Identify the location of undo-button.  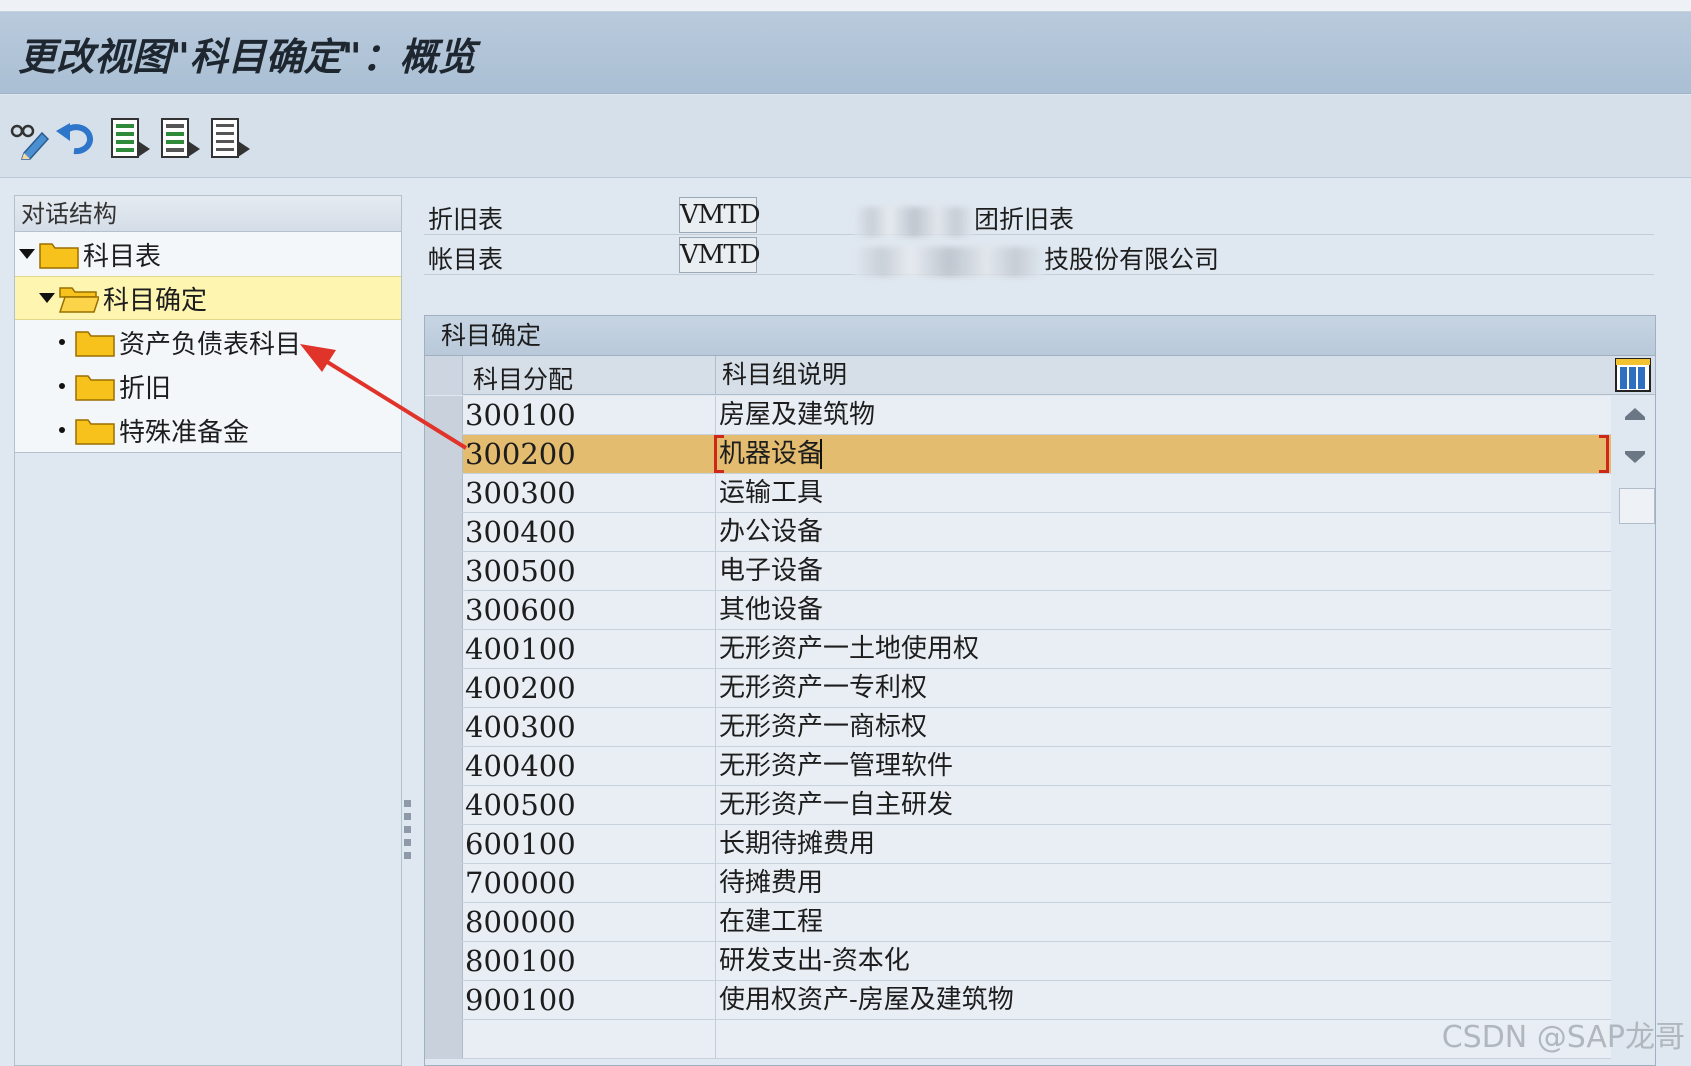
(76, 138).